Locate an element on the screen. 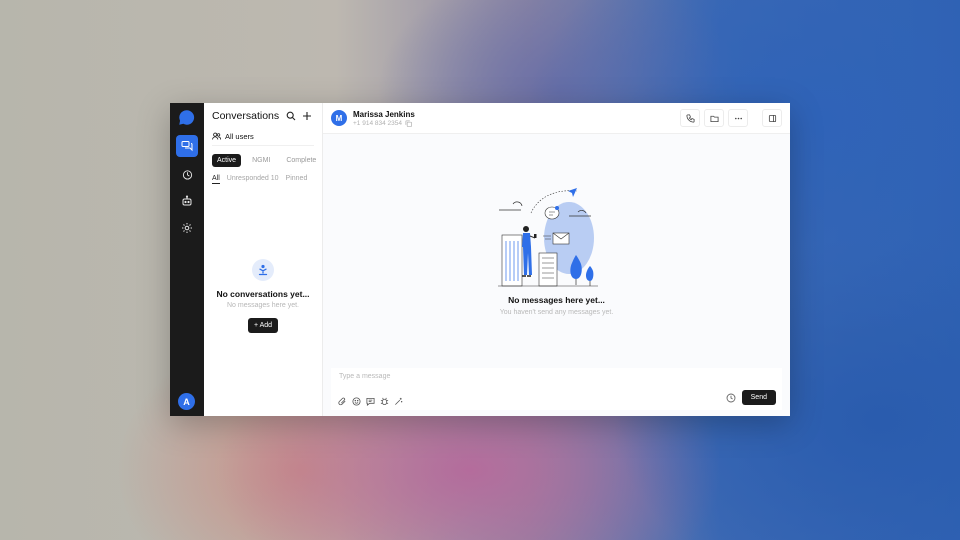  quick-reply-button is located at coordinates (370, 401).